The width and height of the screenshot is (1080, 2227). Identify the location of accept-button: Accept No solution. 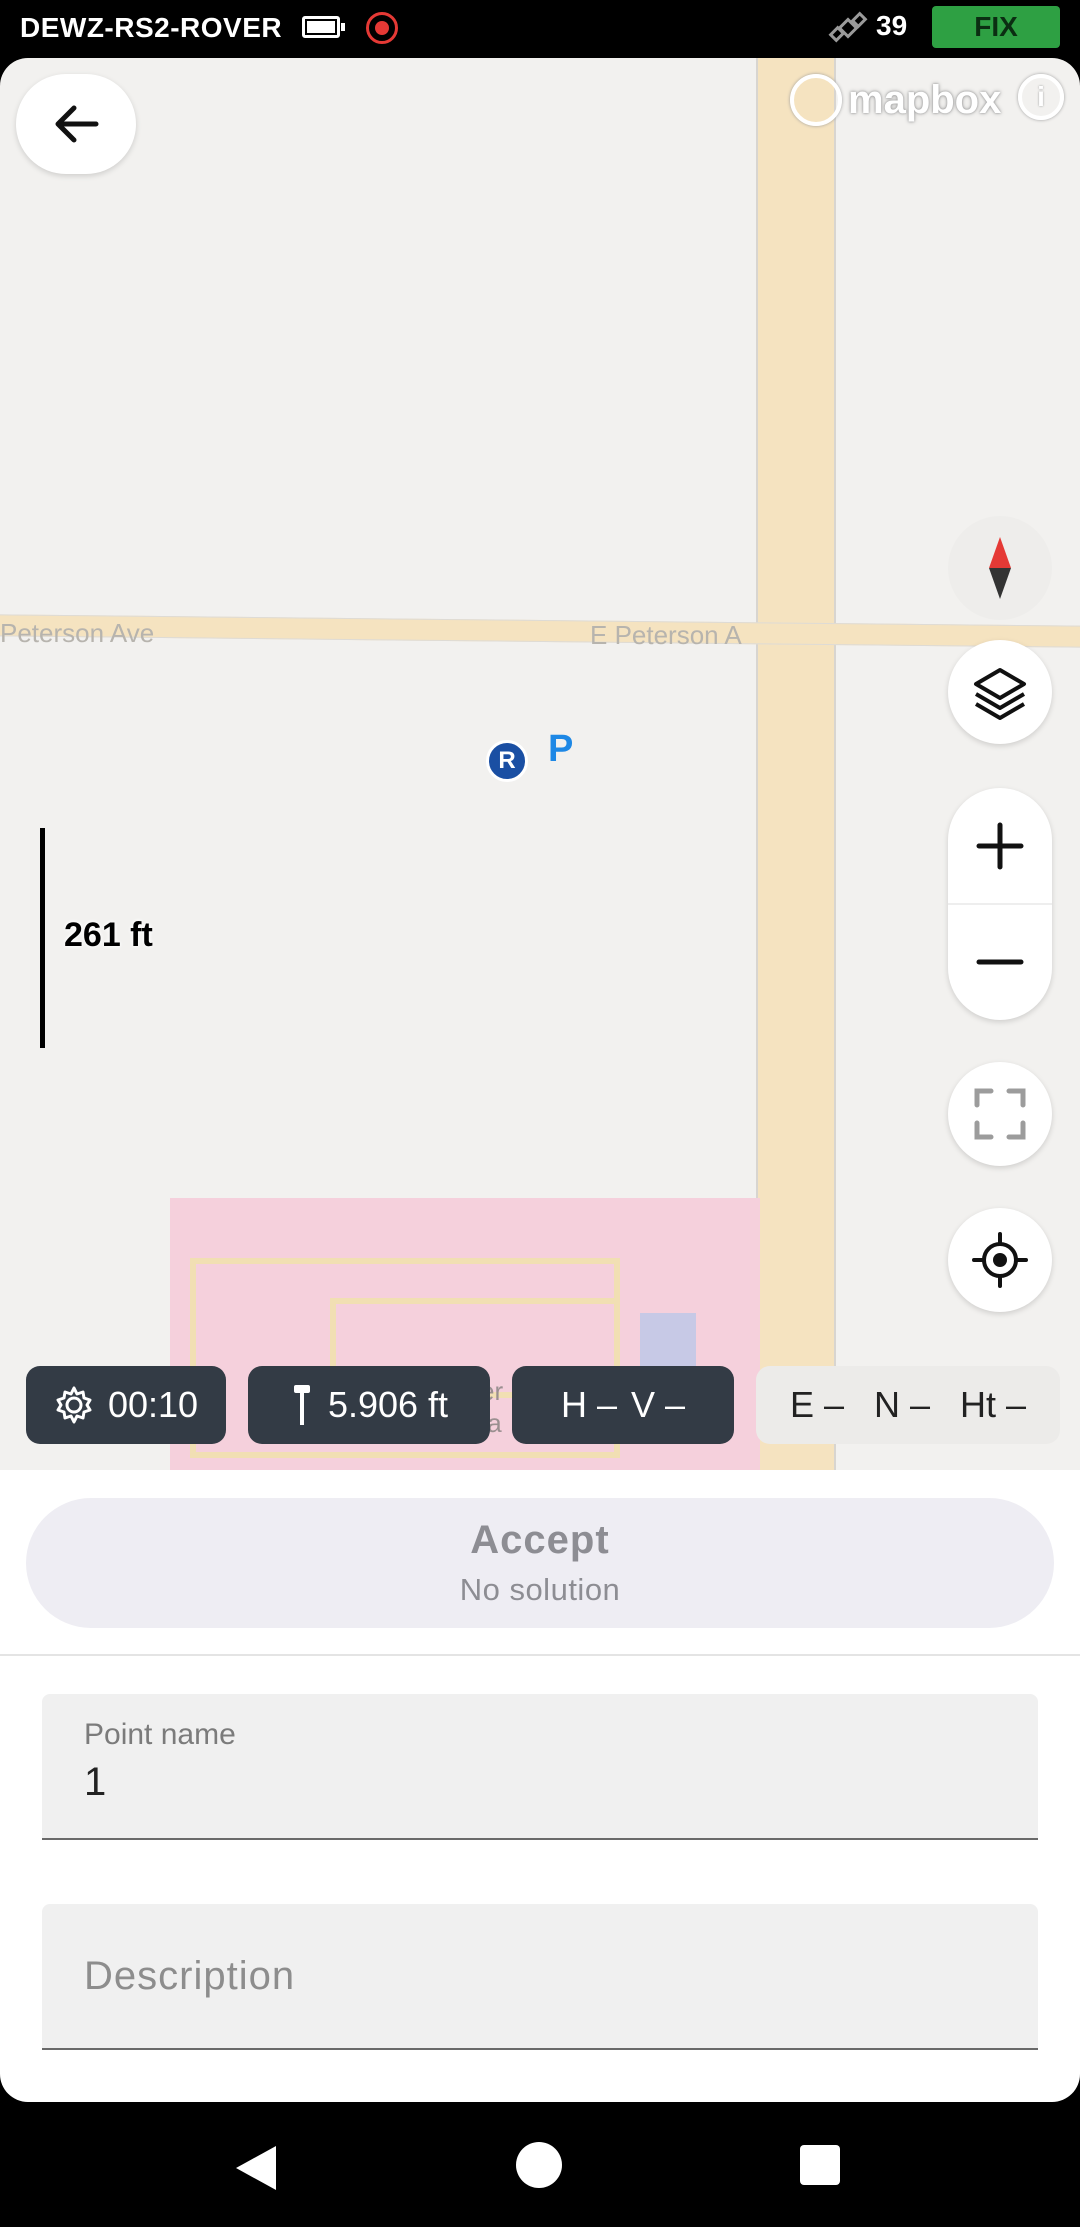
(540, 1563).